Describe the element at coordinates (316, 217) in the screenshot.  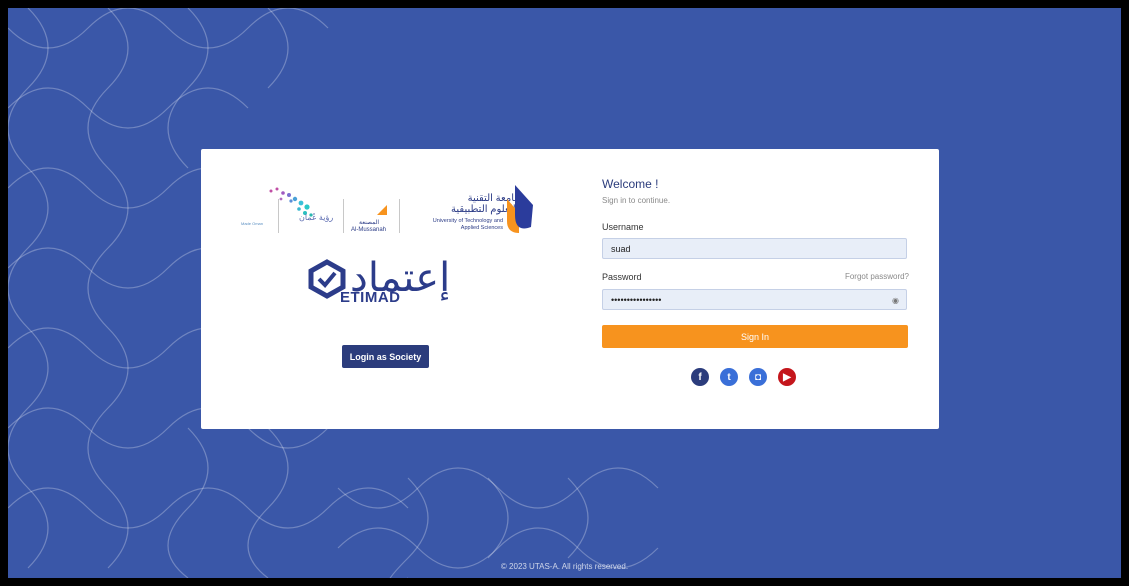
I see `oman-vision-text: رؤية عُمان` at that location.